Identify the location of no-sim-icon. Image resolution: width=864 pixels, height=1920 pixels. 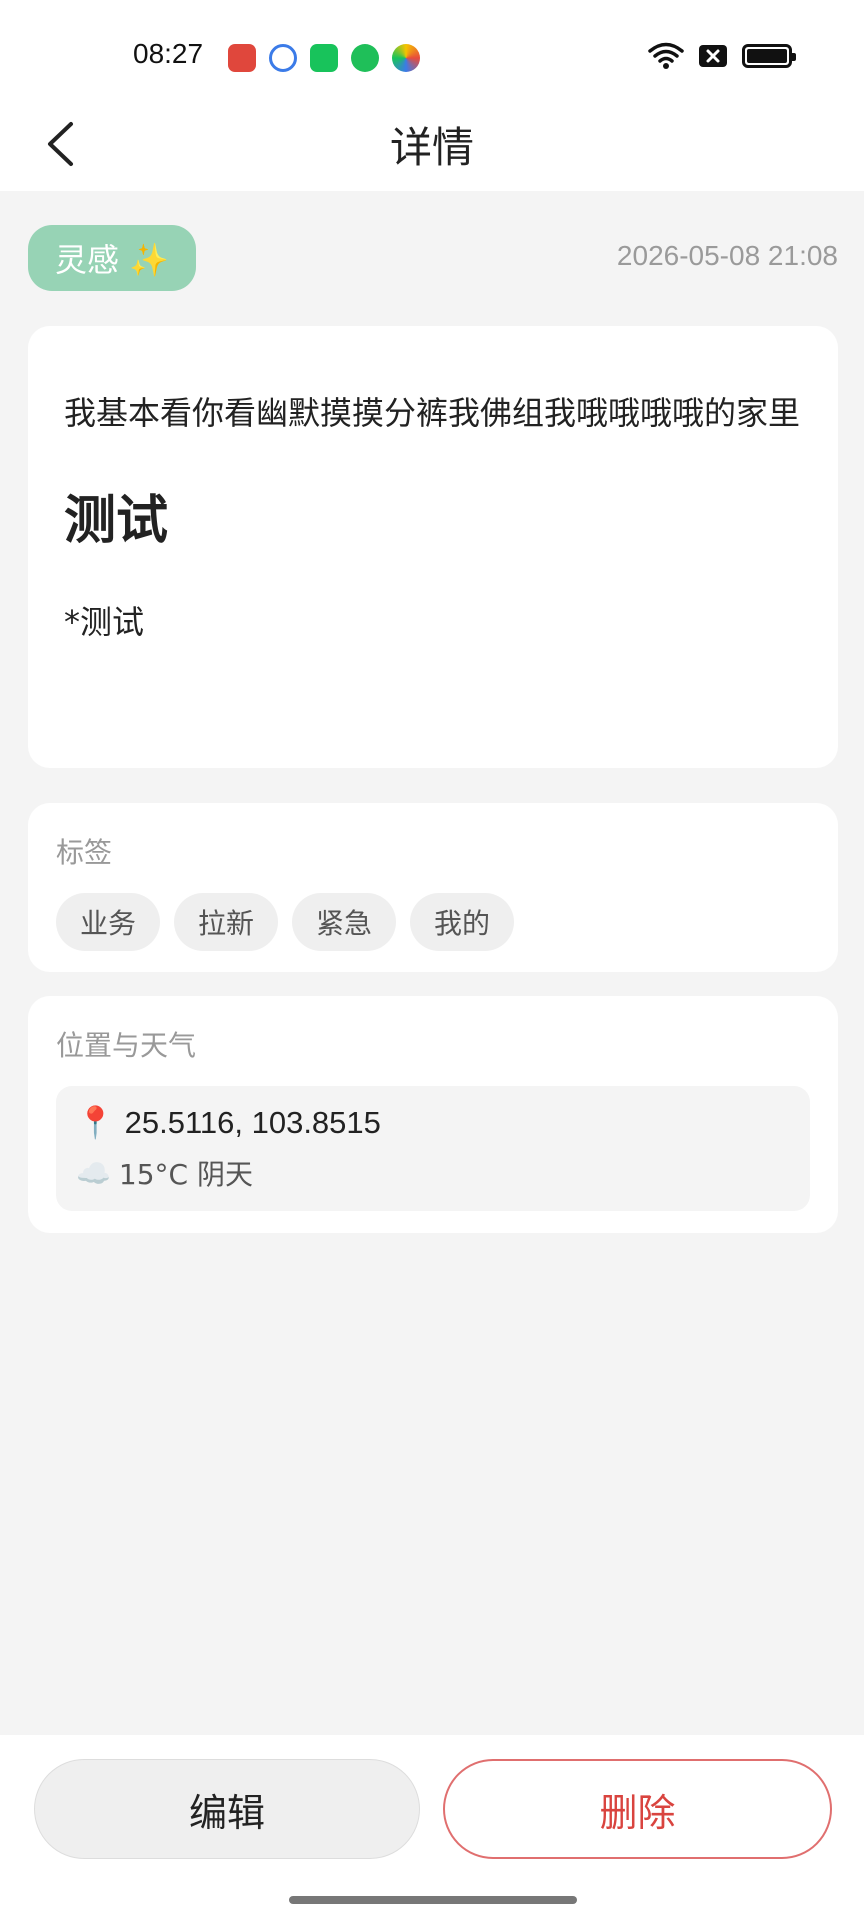
(713, 56).